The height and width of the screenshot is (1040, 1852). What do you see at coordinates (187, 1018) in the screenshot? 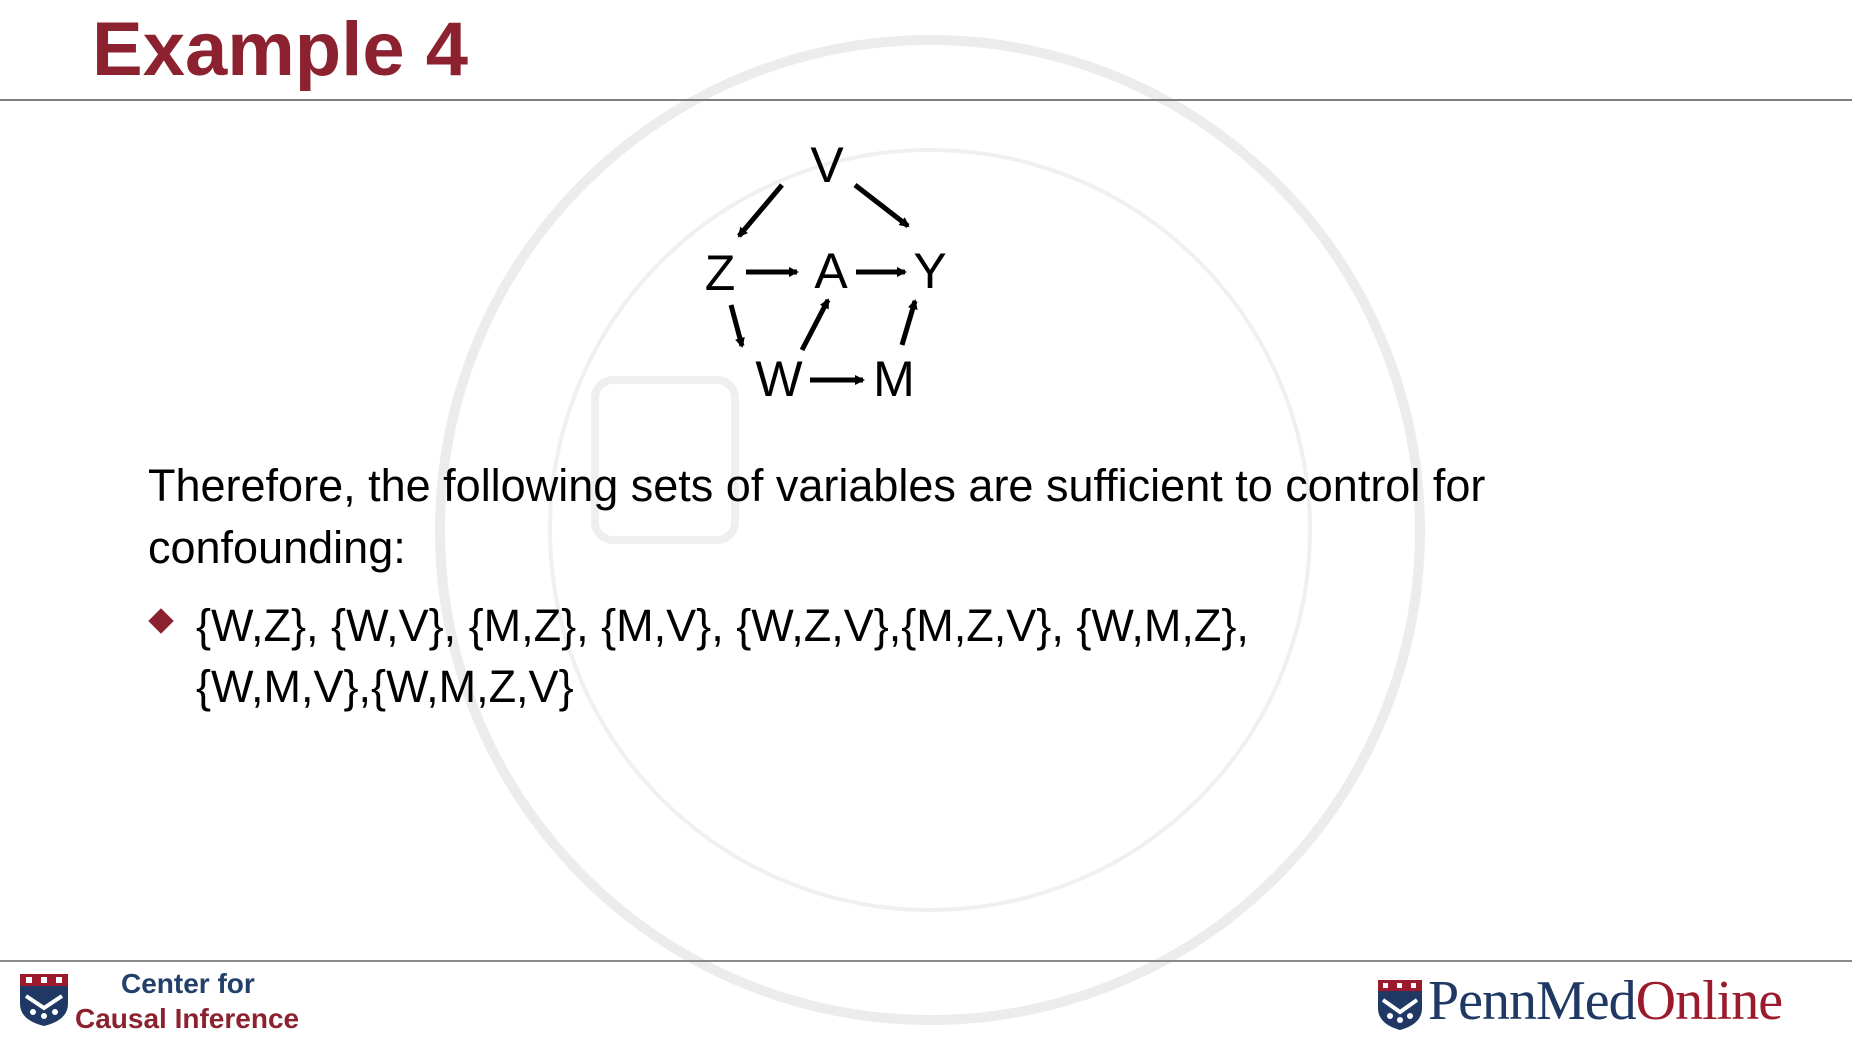
I see `causal-inference-label: Causal Inference` at bounding box center [187, 1018].